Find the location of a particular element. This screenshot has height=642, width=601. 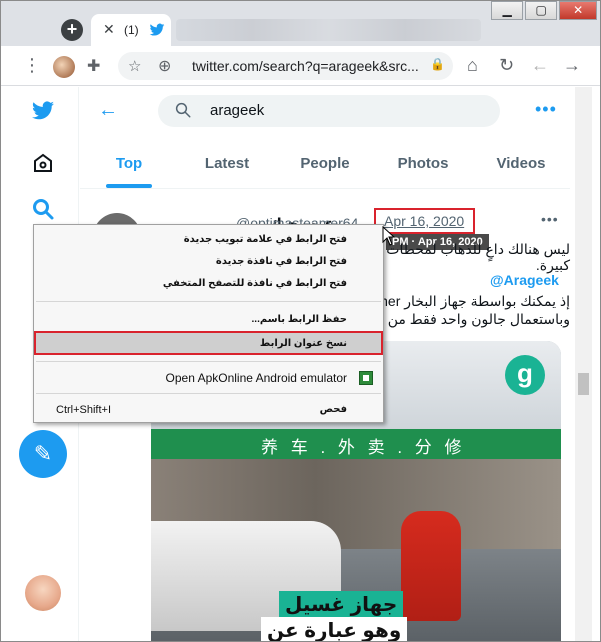

reload-icon: ↻ is located at coordinates (506, 65).